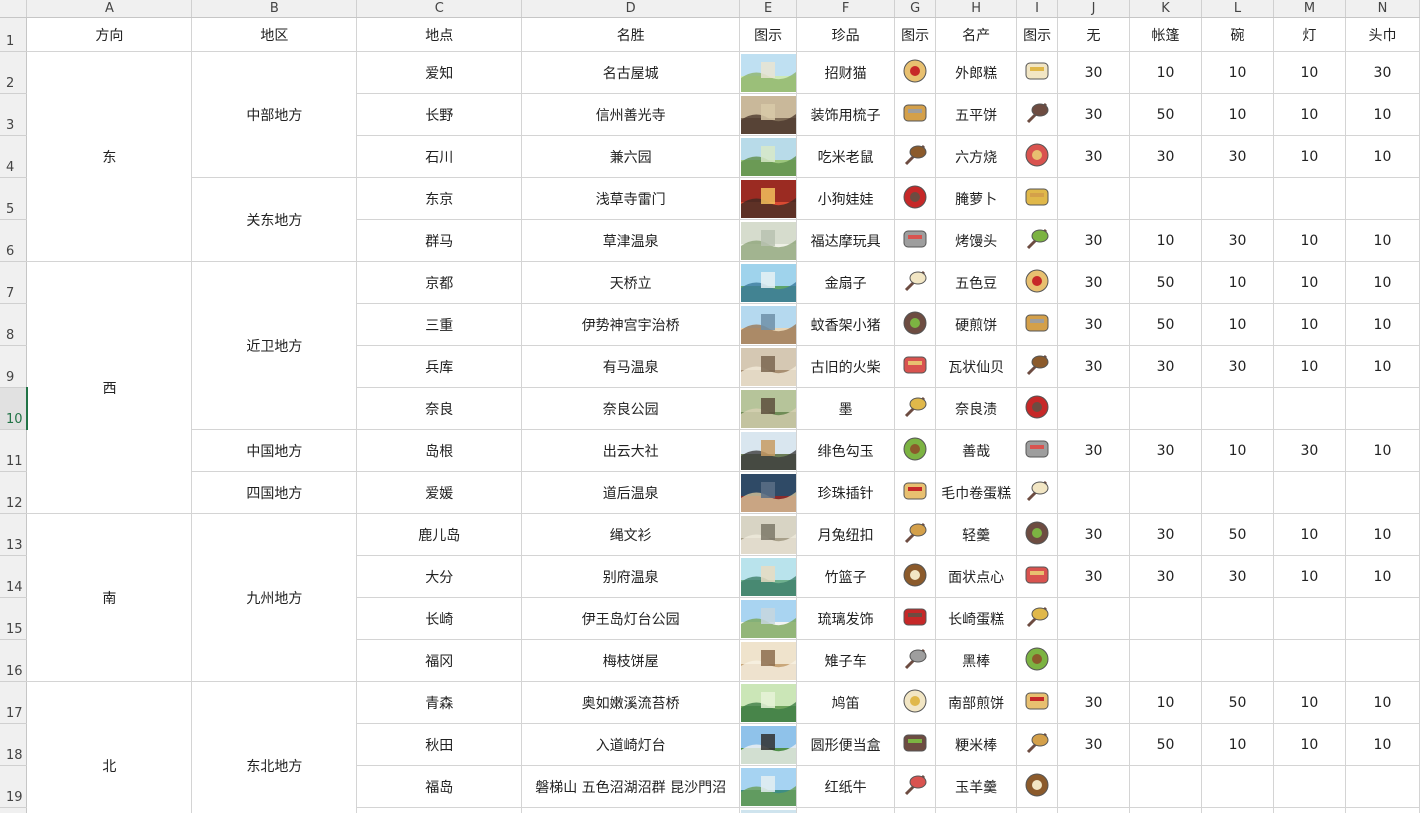 The height and width of the screenshot is (813, 1420). I want to click on treasure-cell: 福达摩玩具, so click(846, 240).